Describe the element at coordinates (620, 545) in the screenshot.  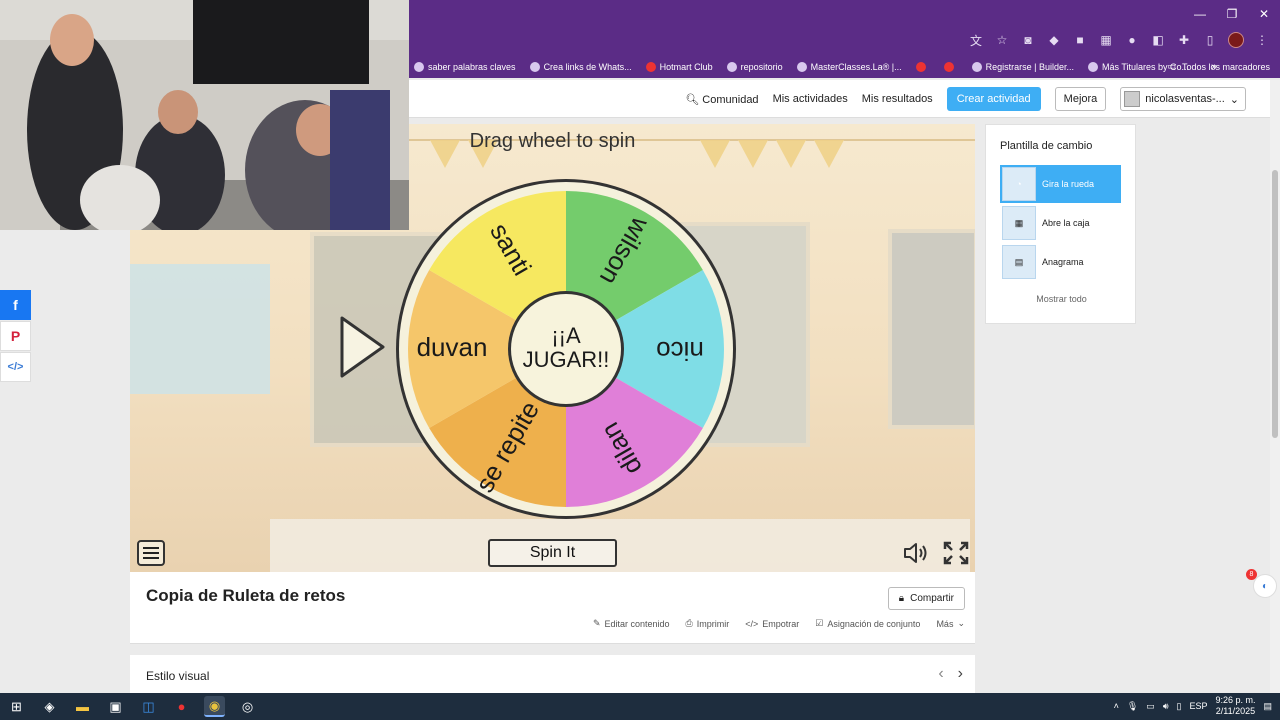
I see `desk-decoration` at that location.